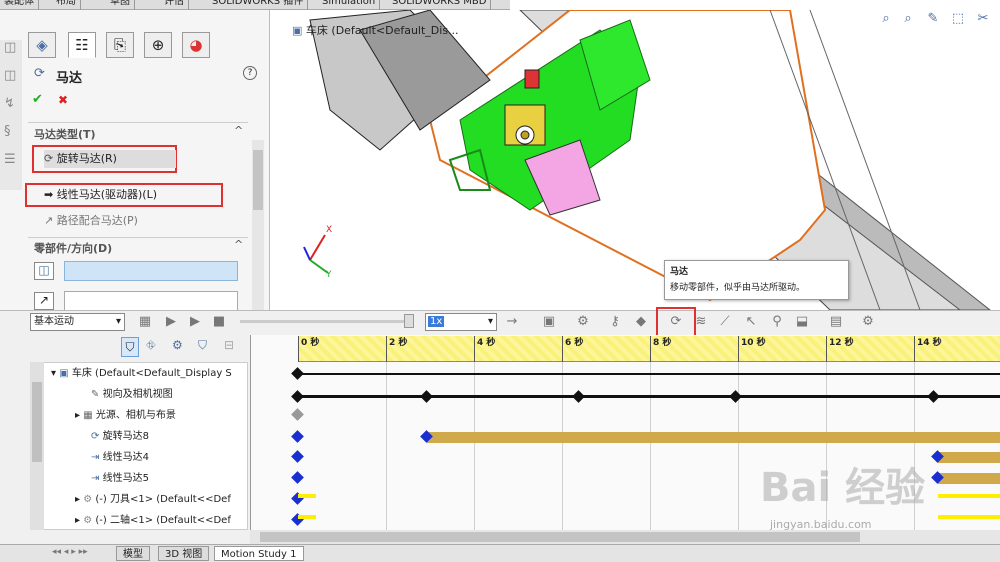 This screenshot has width=1000, height=562. What do you see at coordinates (752, 349) in the screenshot?
I see `tick-10s: 10 秒` at bounding box center [752, 349].